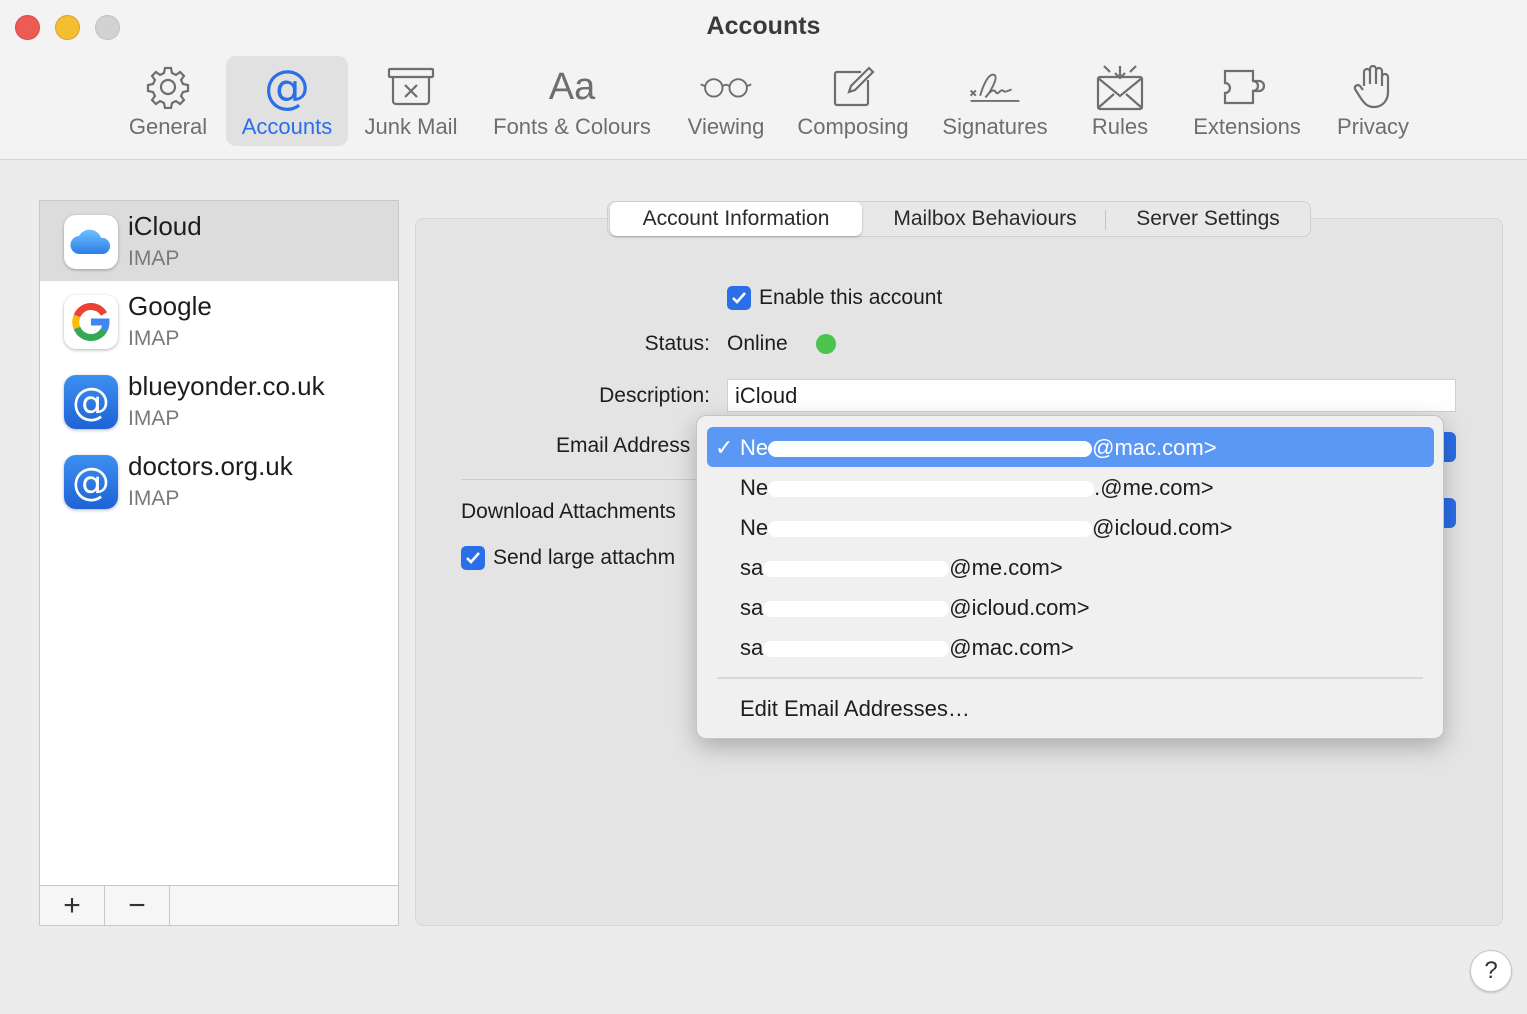 Image resolution: width=1527 pixels, height=1014 pixels. I want to click on toolbar-fonts-colours: Aa Fonts & Colours, so click(572, 101).